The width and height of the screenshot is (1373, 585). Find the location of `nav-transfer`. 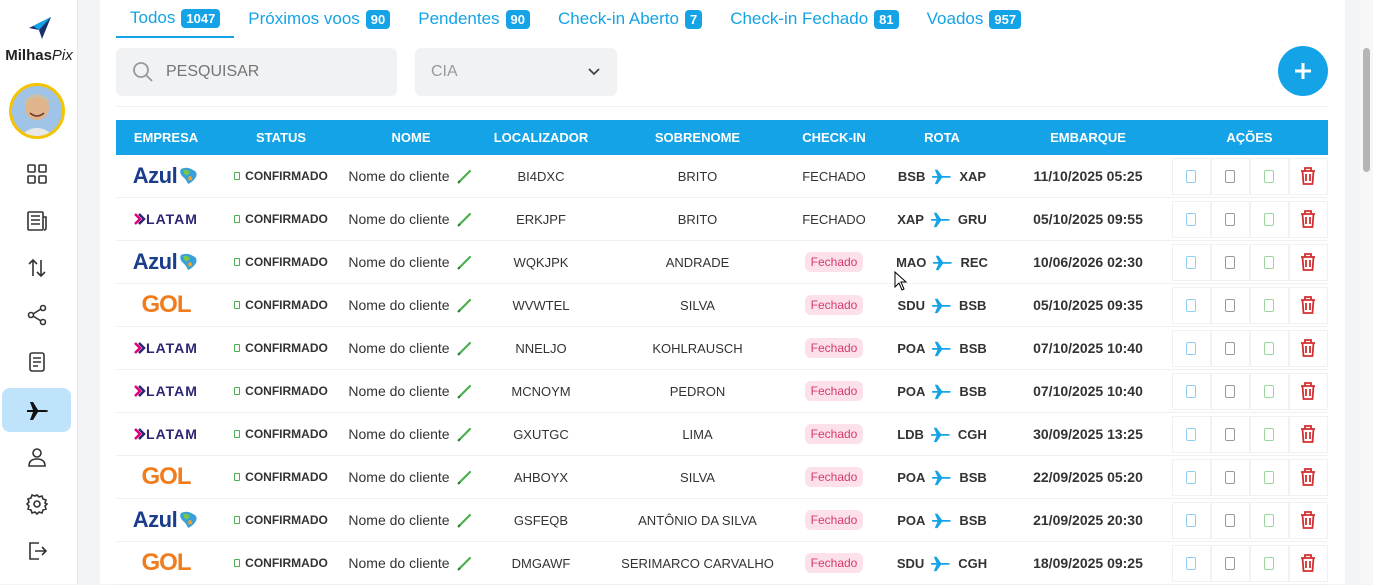

nav-transfer is located at coordinates (36, 268).